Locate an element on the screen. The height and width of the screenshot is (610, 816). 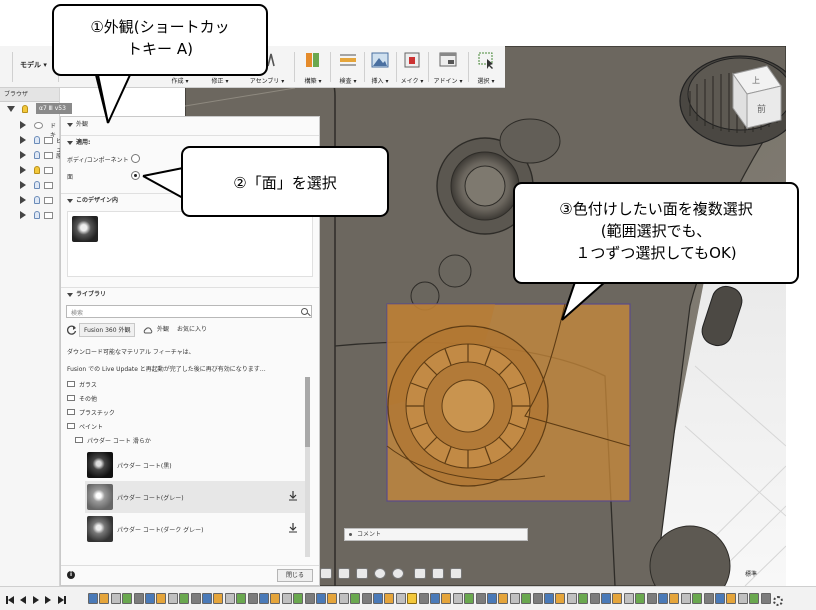
tab-favorites: お気に入り is located at coordinates (192, 330).